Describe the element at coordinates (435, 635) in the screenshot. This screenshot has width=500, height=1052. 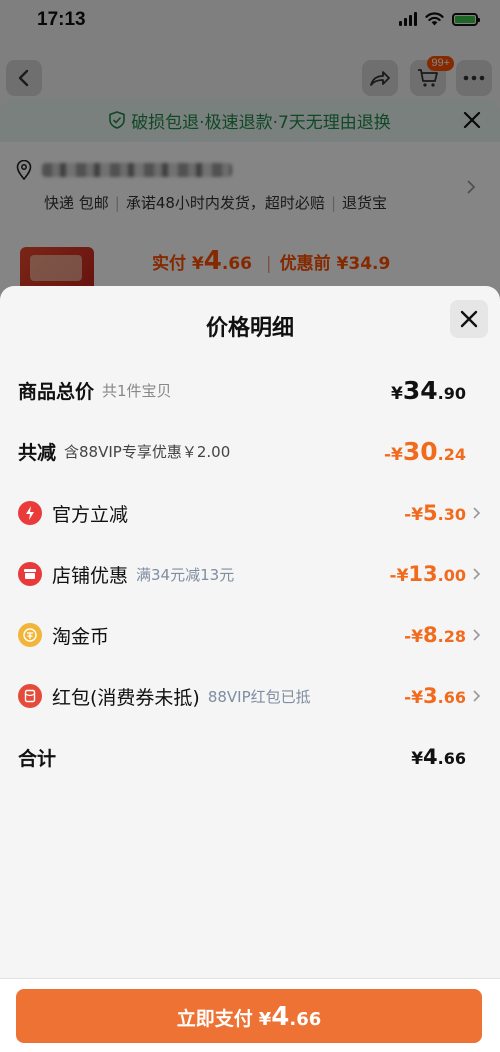
I see `row-amount: -¥8.28` at that location.